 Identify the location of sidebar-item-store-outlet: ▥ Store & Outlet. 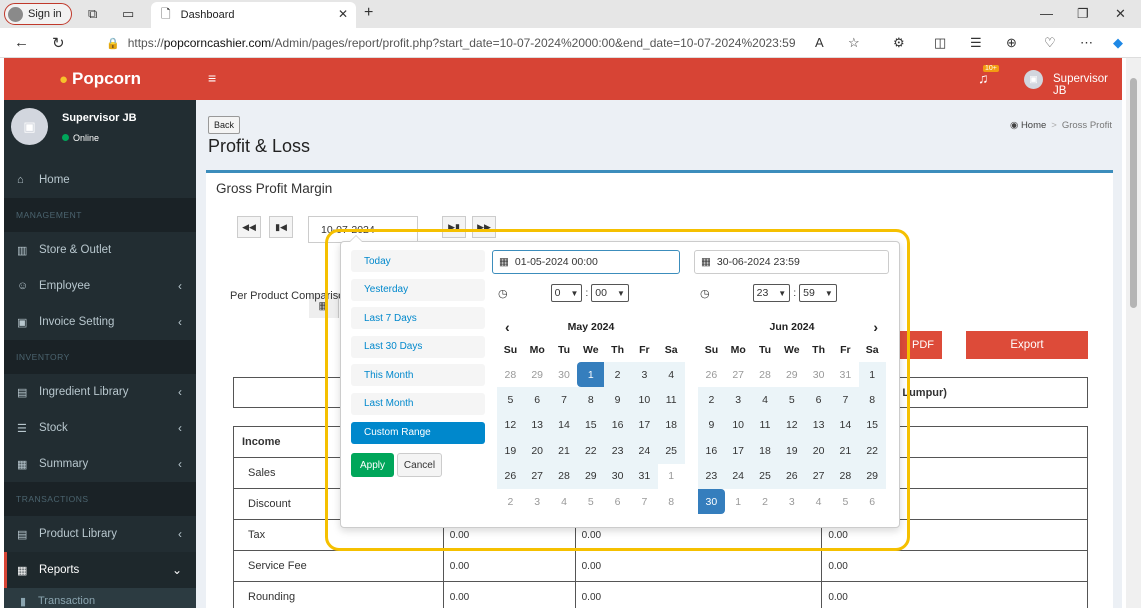
(100, 250).